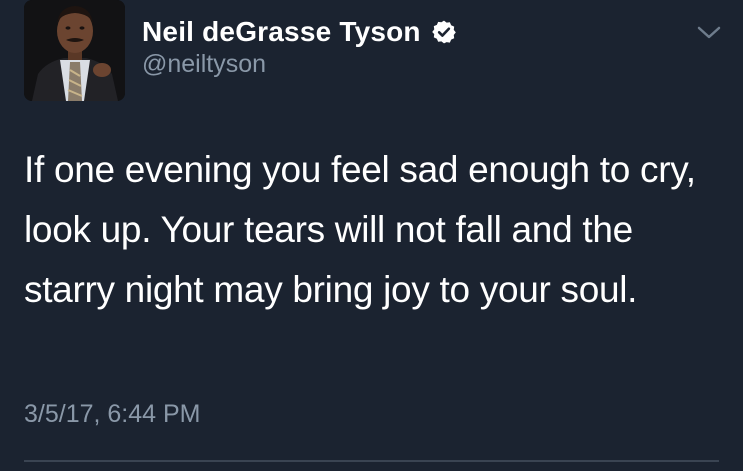 The image size is (743, 471). Describe the element at coordinates (281, 32) in the screenshot. I see `display-name: Neil deGrasse Tyson` at that location.